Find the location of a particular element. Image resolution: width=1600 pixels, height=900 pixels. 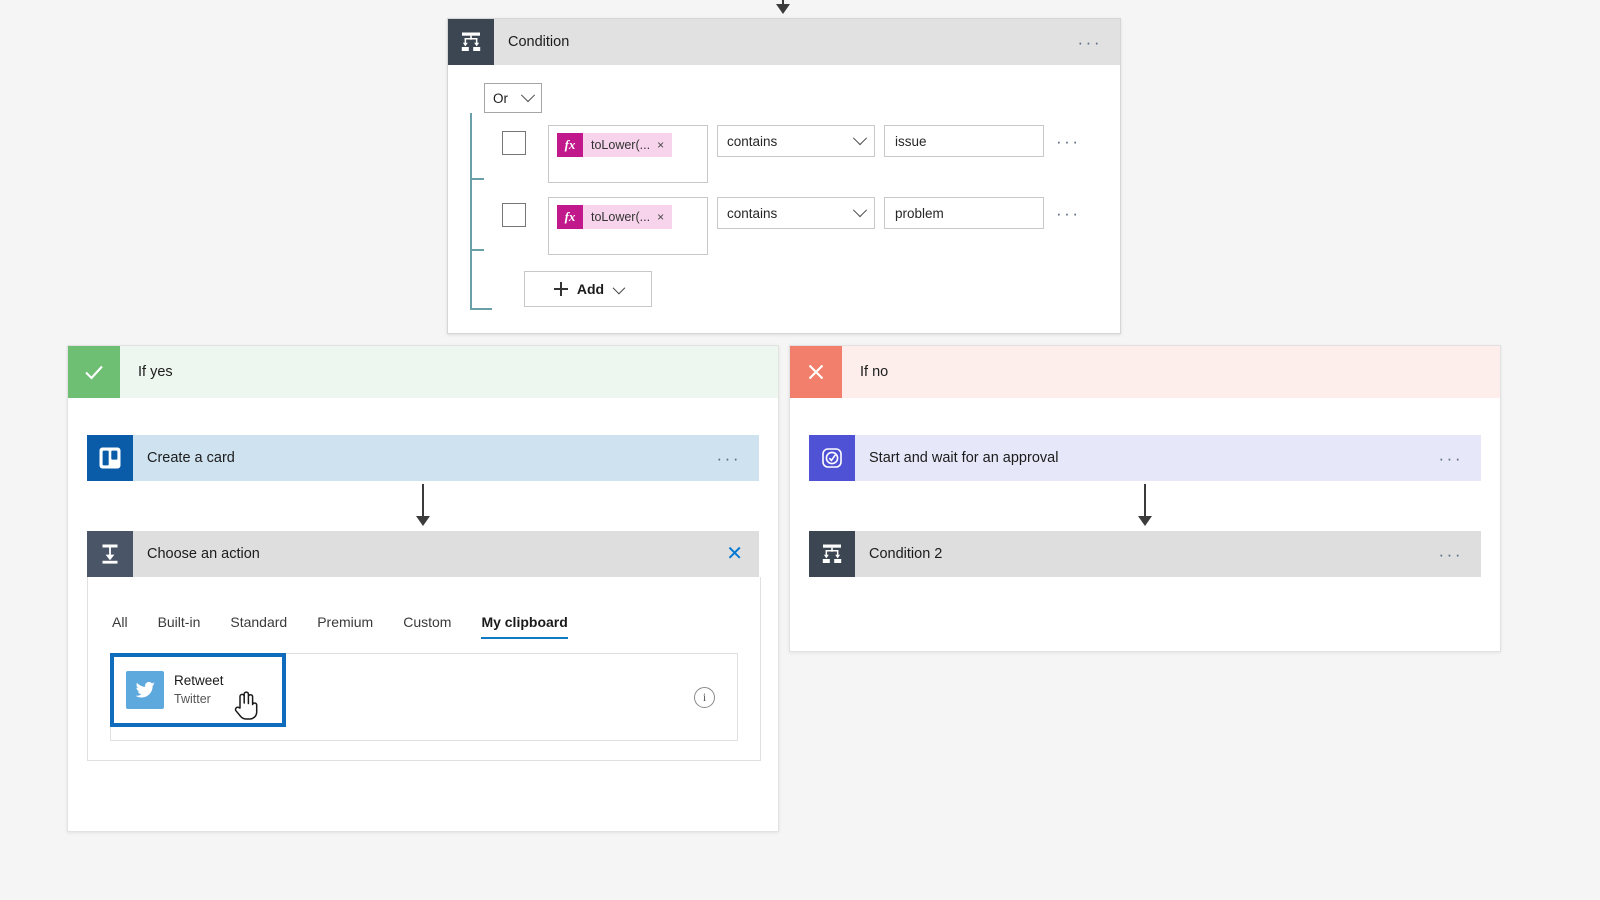

condition-card-header: Condition ··· is located at coordinates (784, 42).